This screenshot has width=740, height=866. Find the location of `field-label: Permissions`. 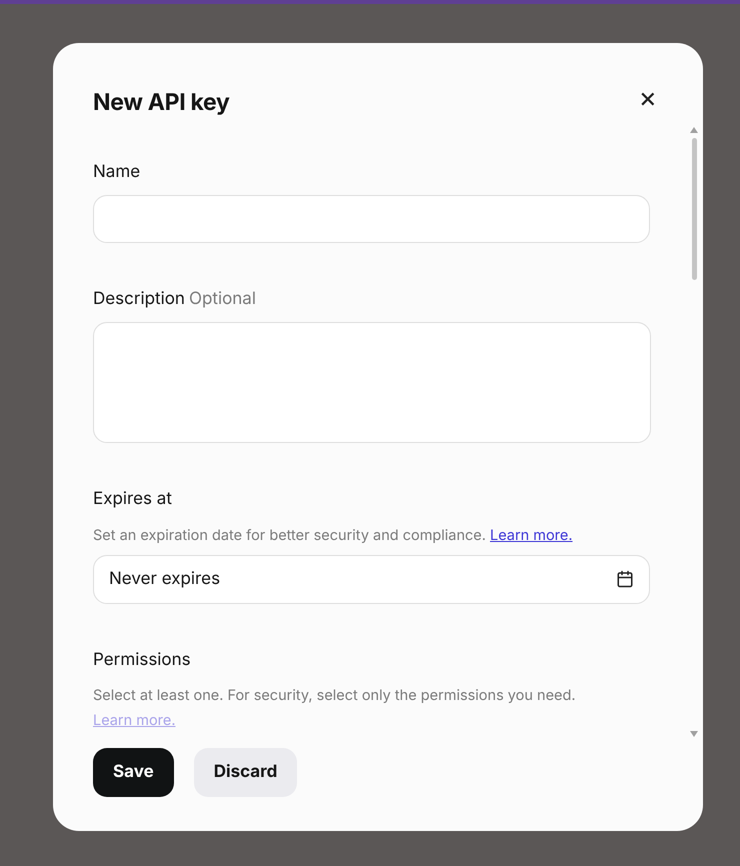

field-label: Permissions is located at coordinates (142, 660).